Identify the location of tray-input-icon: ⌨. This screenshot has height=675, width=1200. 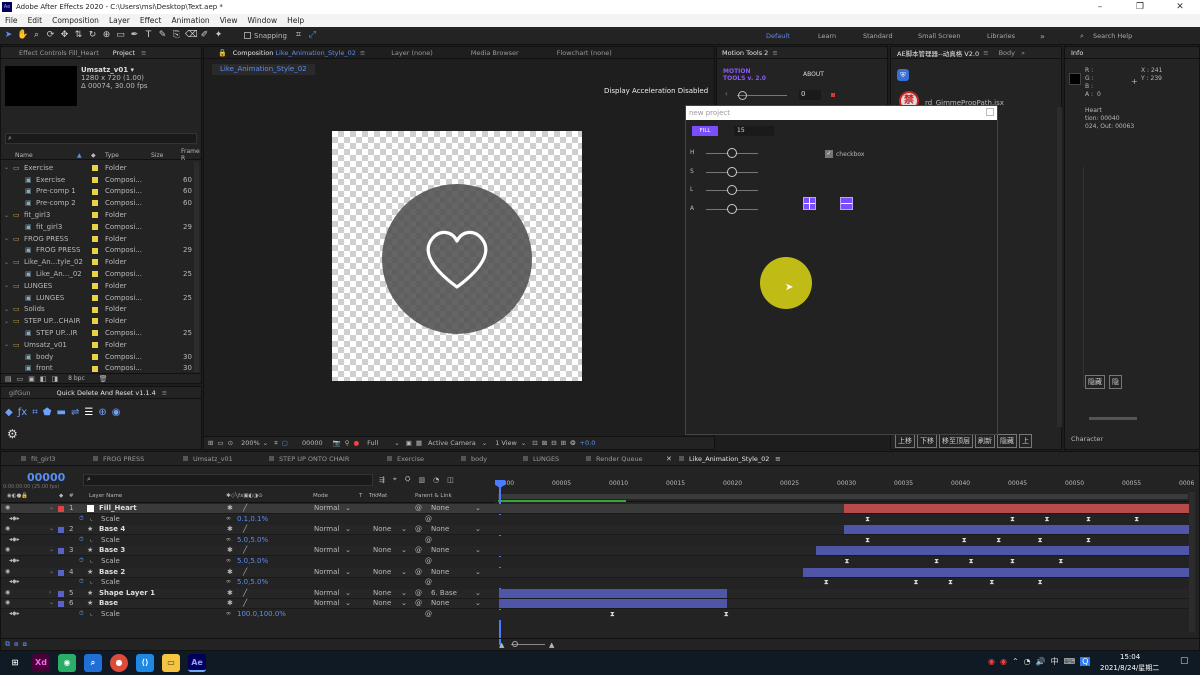
(1070, 661).